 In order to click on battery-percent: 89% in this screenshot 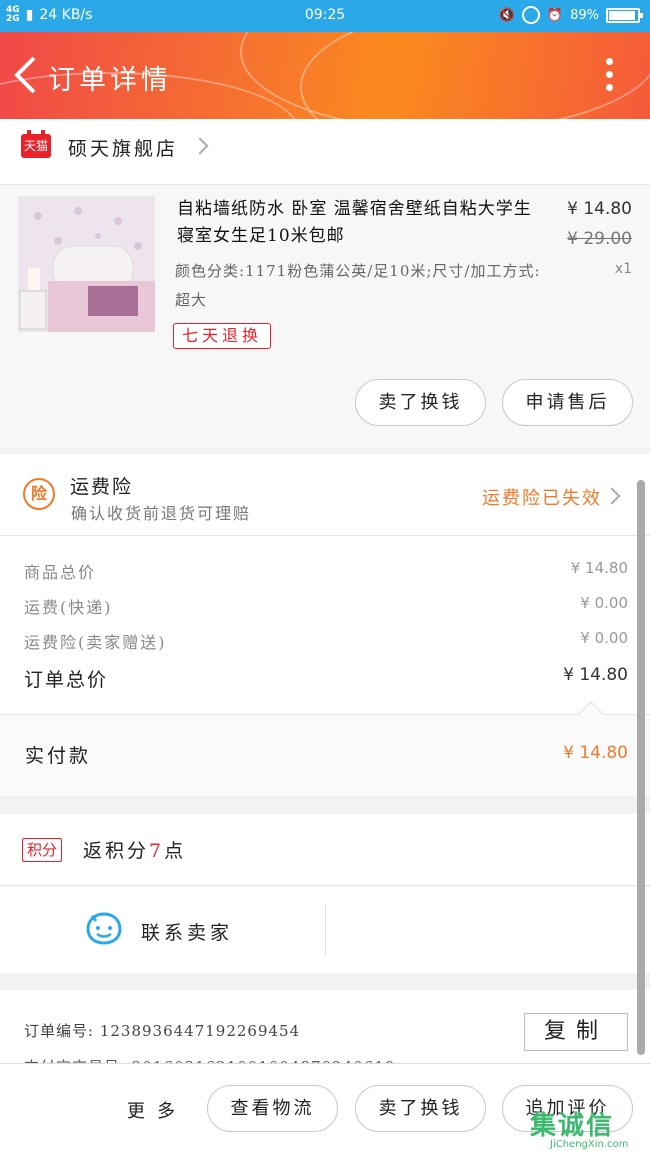, I will do `click(584, 15)`.